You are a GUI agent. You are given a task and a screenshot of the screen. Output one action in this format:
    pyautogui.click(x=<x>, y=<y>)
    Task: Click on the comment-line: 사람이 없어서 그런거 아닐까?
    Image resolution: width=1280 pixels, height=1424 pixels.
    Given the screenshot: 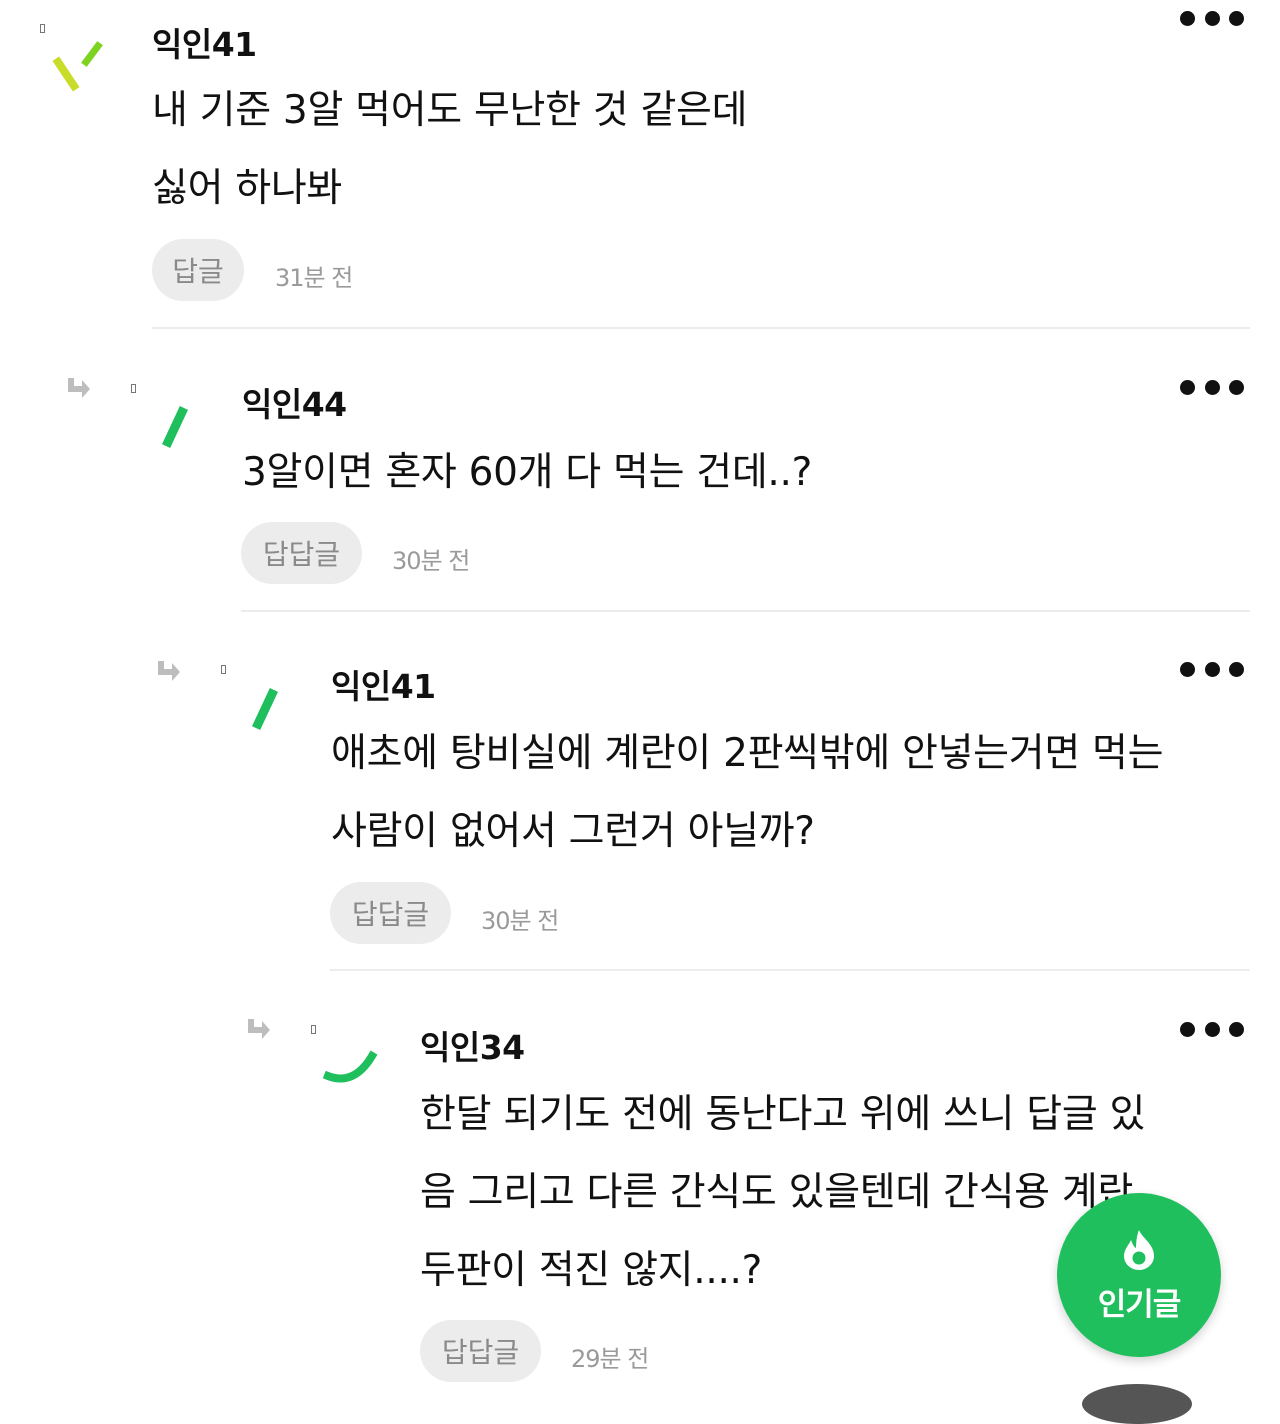 What is the action you would take?
    pyautogui.click(x=573, y=831)
    